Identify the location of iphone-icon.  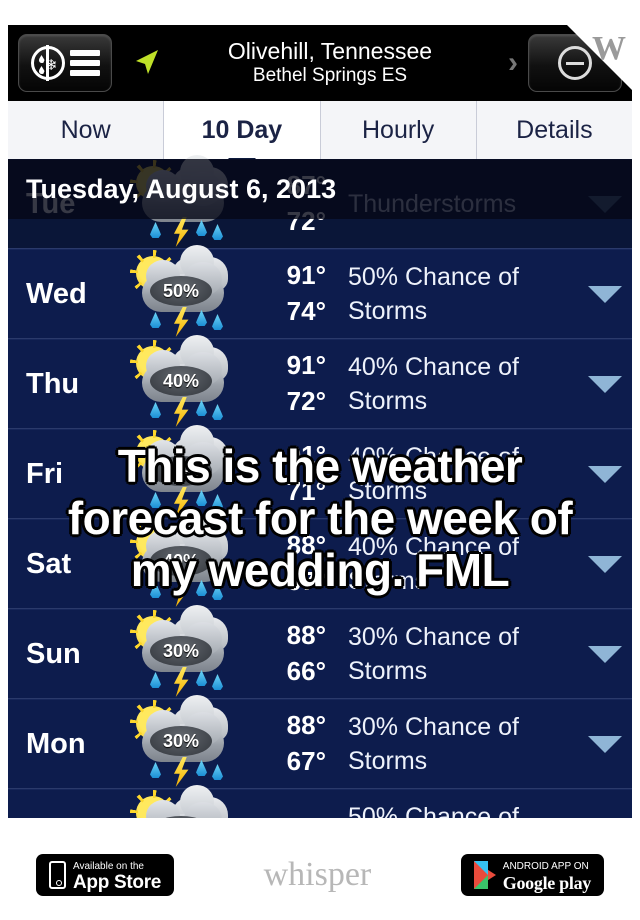
(57, 875).